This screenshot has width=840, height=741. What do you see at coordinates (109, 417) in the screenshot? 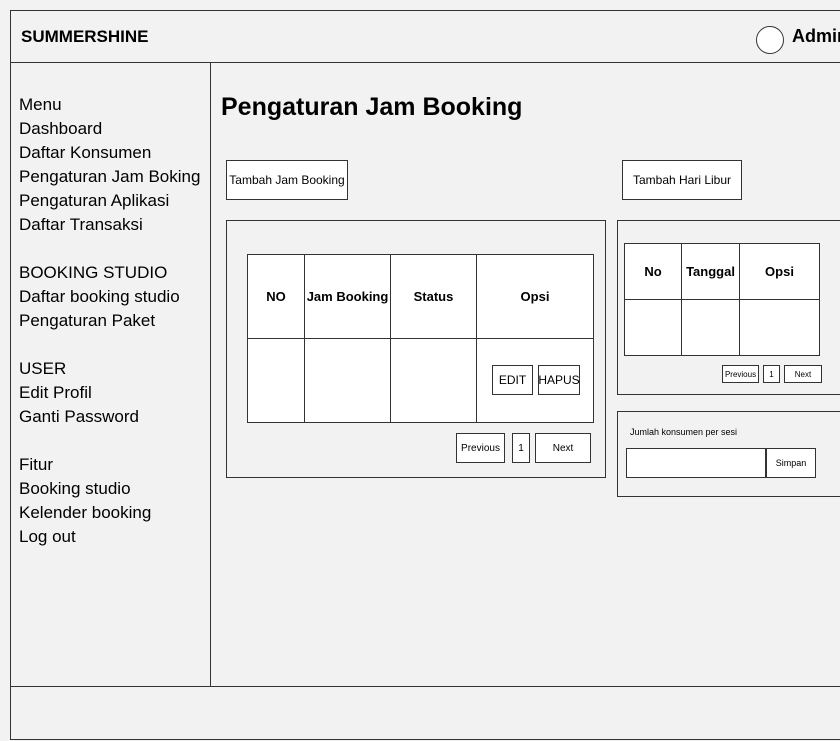
I see `sidebar-item-ganti-password: Ganti Password` at bounding box center [109, 417].